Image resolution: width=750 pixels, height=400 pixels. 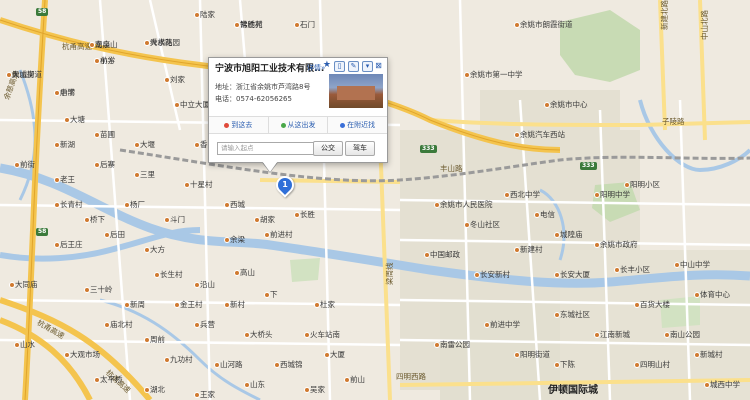 What do you see at coordinates (356, 91) in the screenshot?
I see `place-photo` at bounding box center [356, 91].